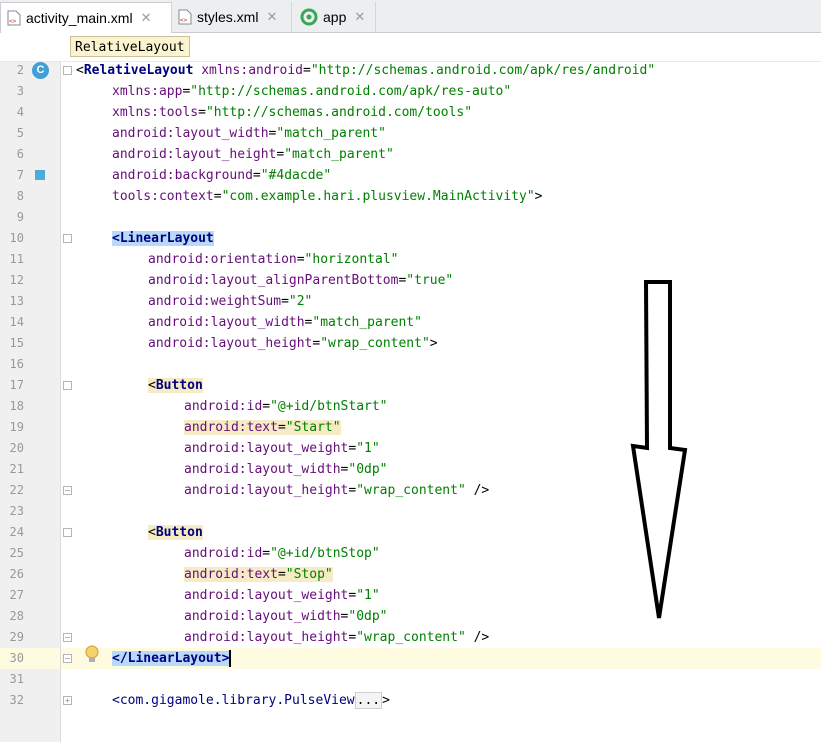 The image size is (821, 742). Describe the element at coordinates (178, 112) in the screenshot. I see `code-token: tools` at that location.